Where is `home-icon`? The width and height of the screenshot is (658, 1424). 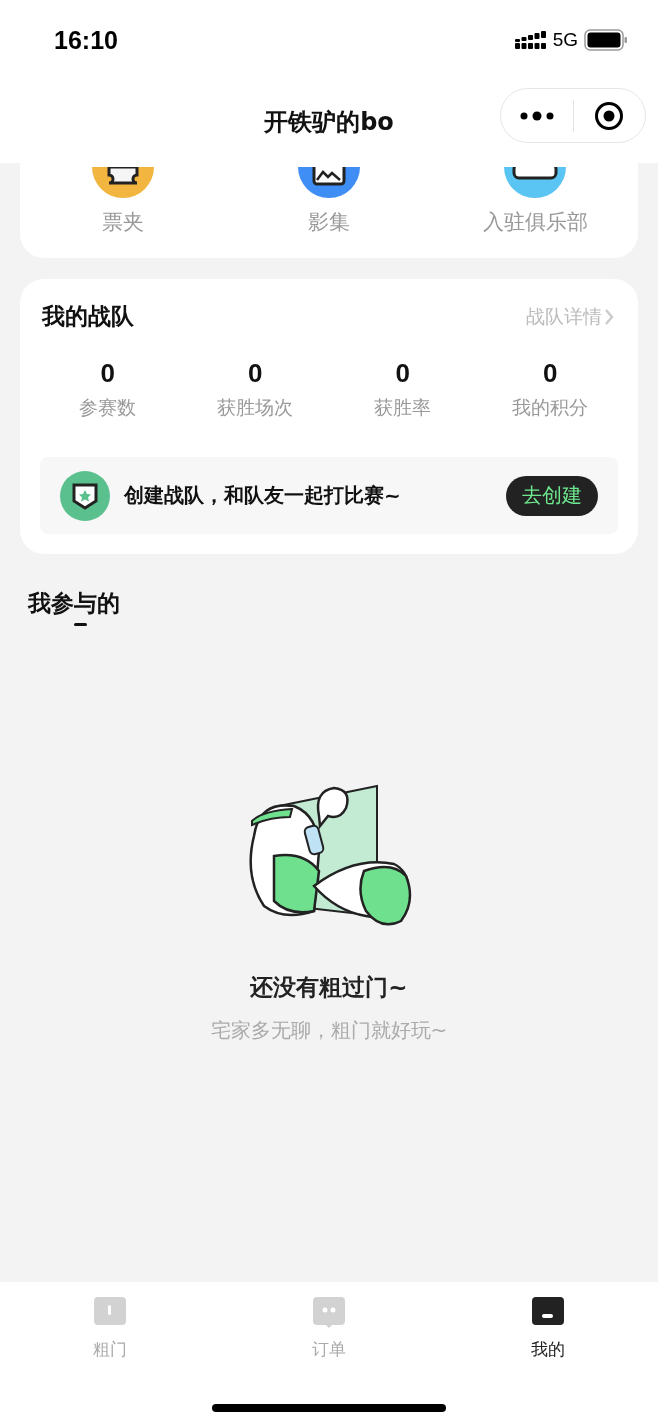
home-icon is located at coordinates (109, 1312).